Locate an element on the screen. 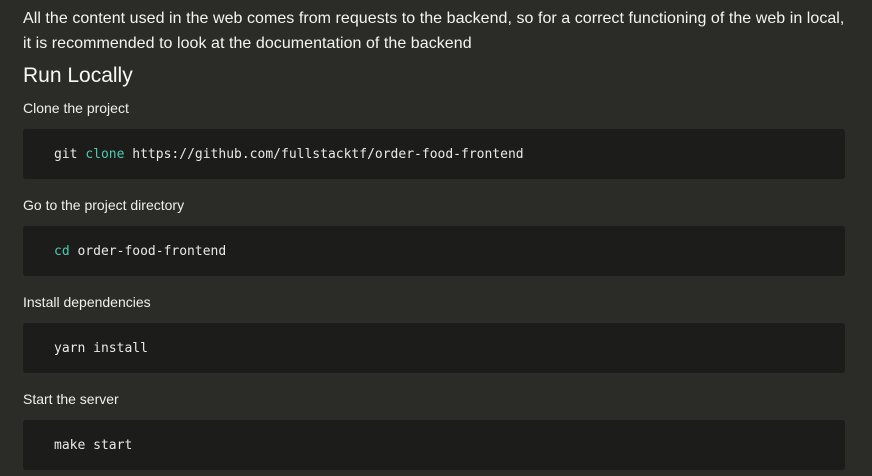 This screenshot has height=476, width=872. step-label-install: Install dependencies is located at coordinates (87, 302).